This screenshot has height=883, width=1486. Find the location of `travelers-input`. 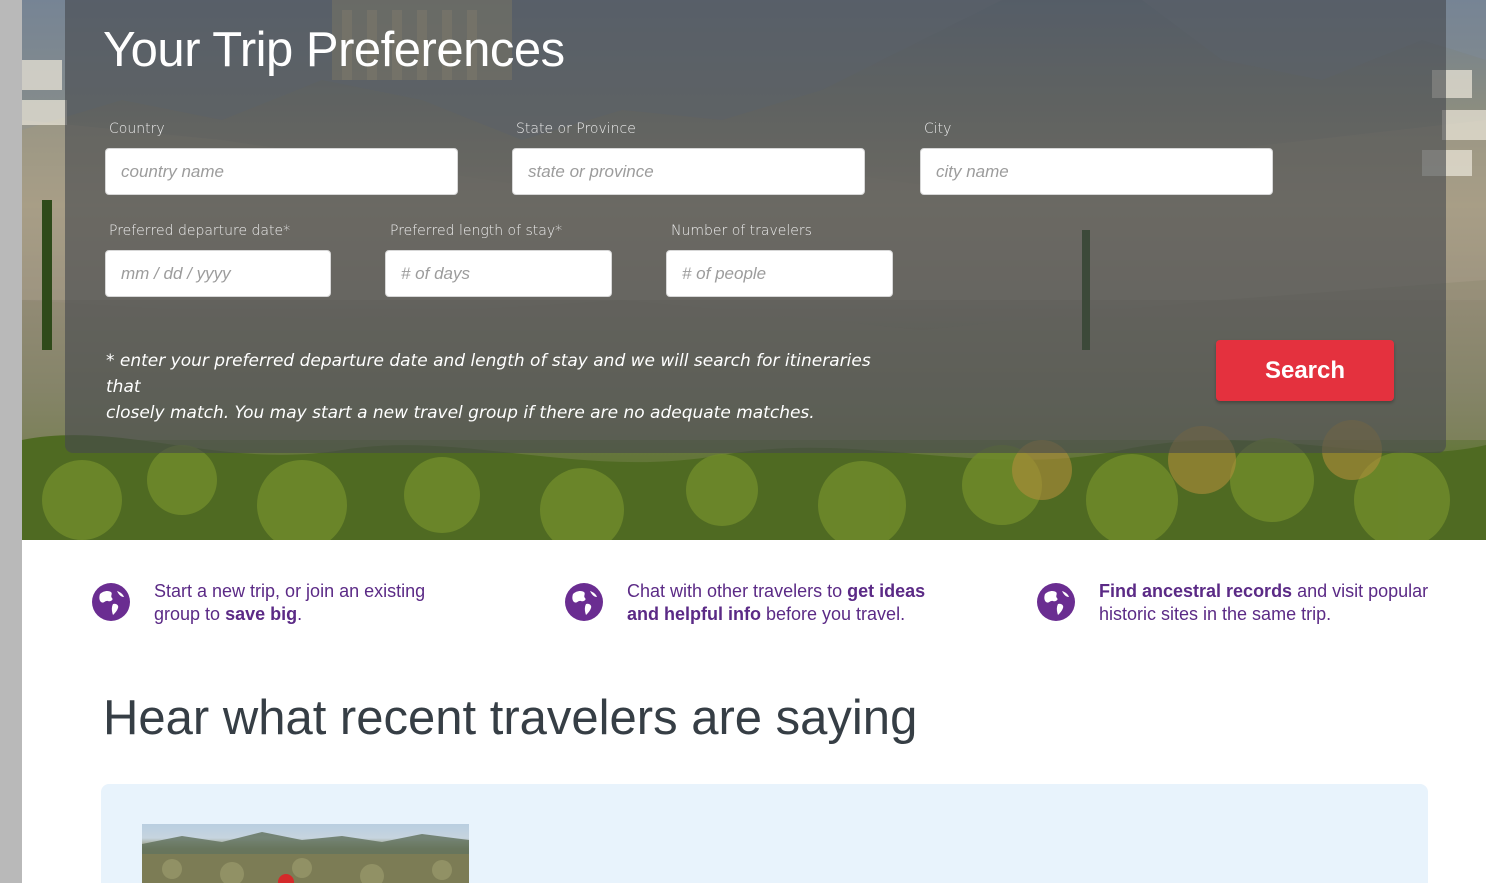

travelers-input is located at coordinates (779, 273).